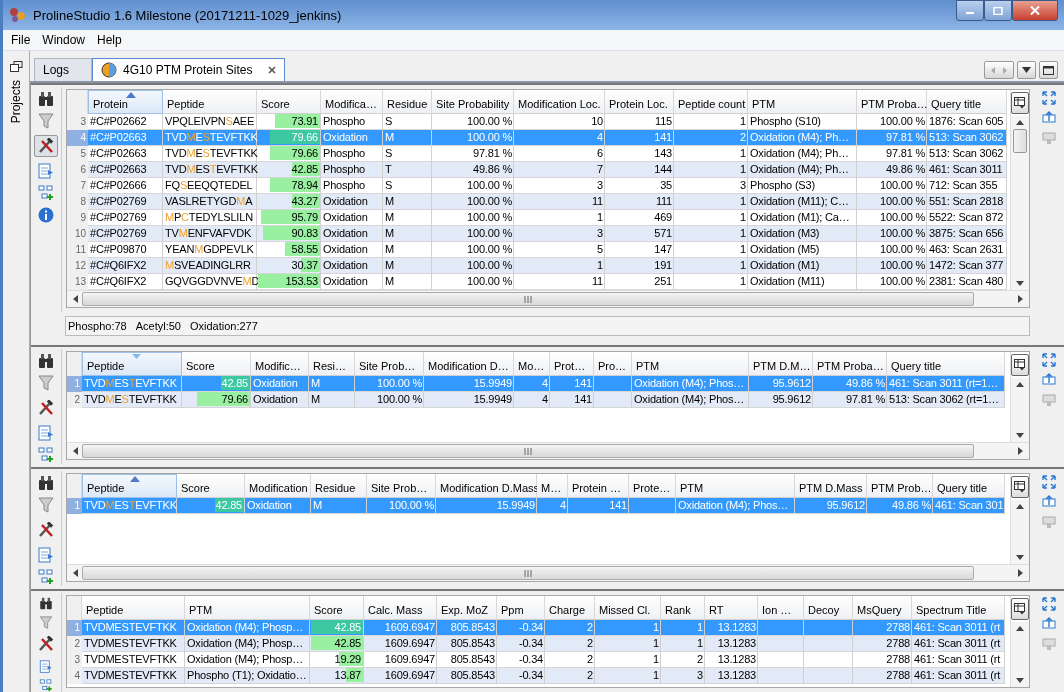 The width and height of the screenshot is (1064, 692). Describe the element at coordinates (547, 250) in the screenshot. I see `table-row: #C#P09870 YEANMGDPEVLK 58.55 Oxidation M 100.00 % 5 147 1 Oxidation (M5) 100.00 % 463: Scan 2631` at that location.